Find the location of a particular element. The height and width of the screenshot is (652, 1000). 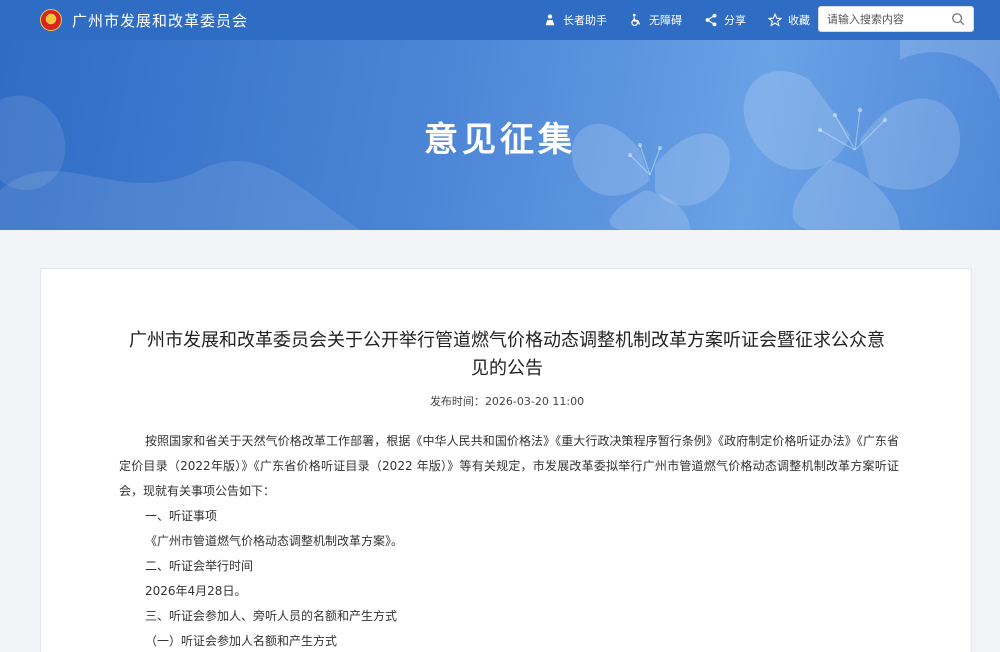

share-button: 分享 is located at coordinates (725, 20).